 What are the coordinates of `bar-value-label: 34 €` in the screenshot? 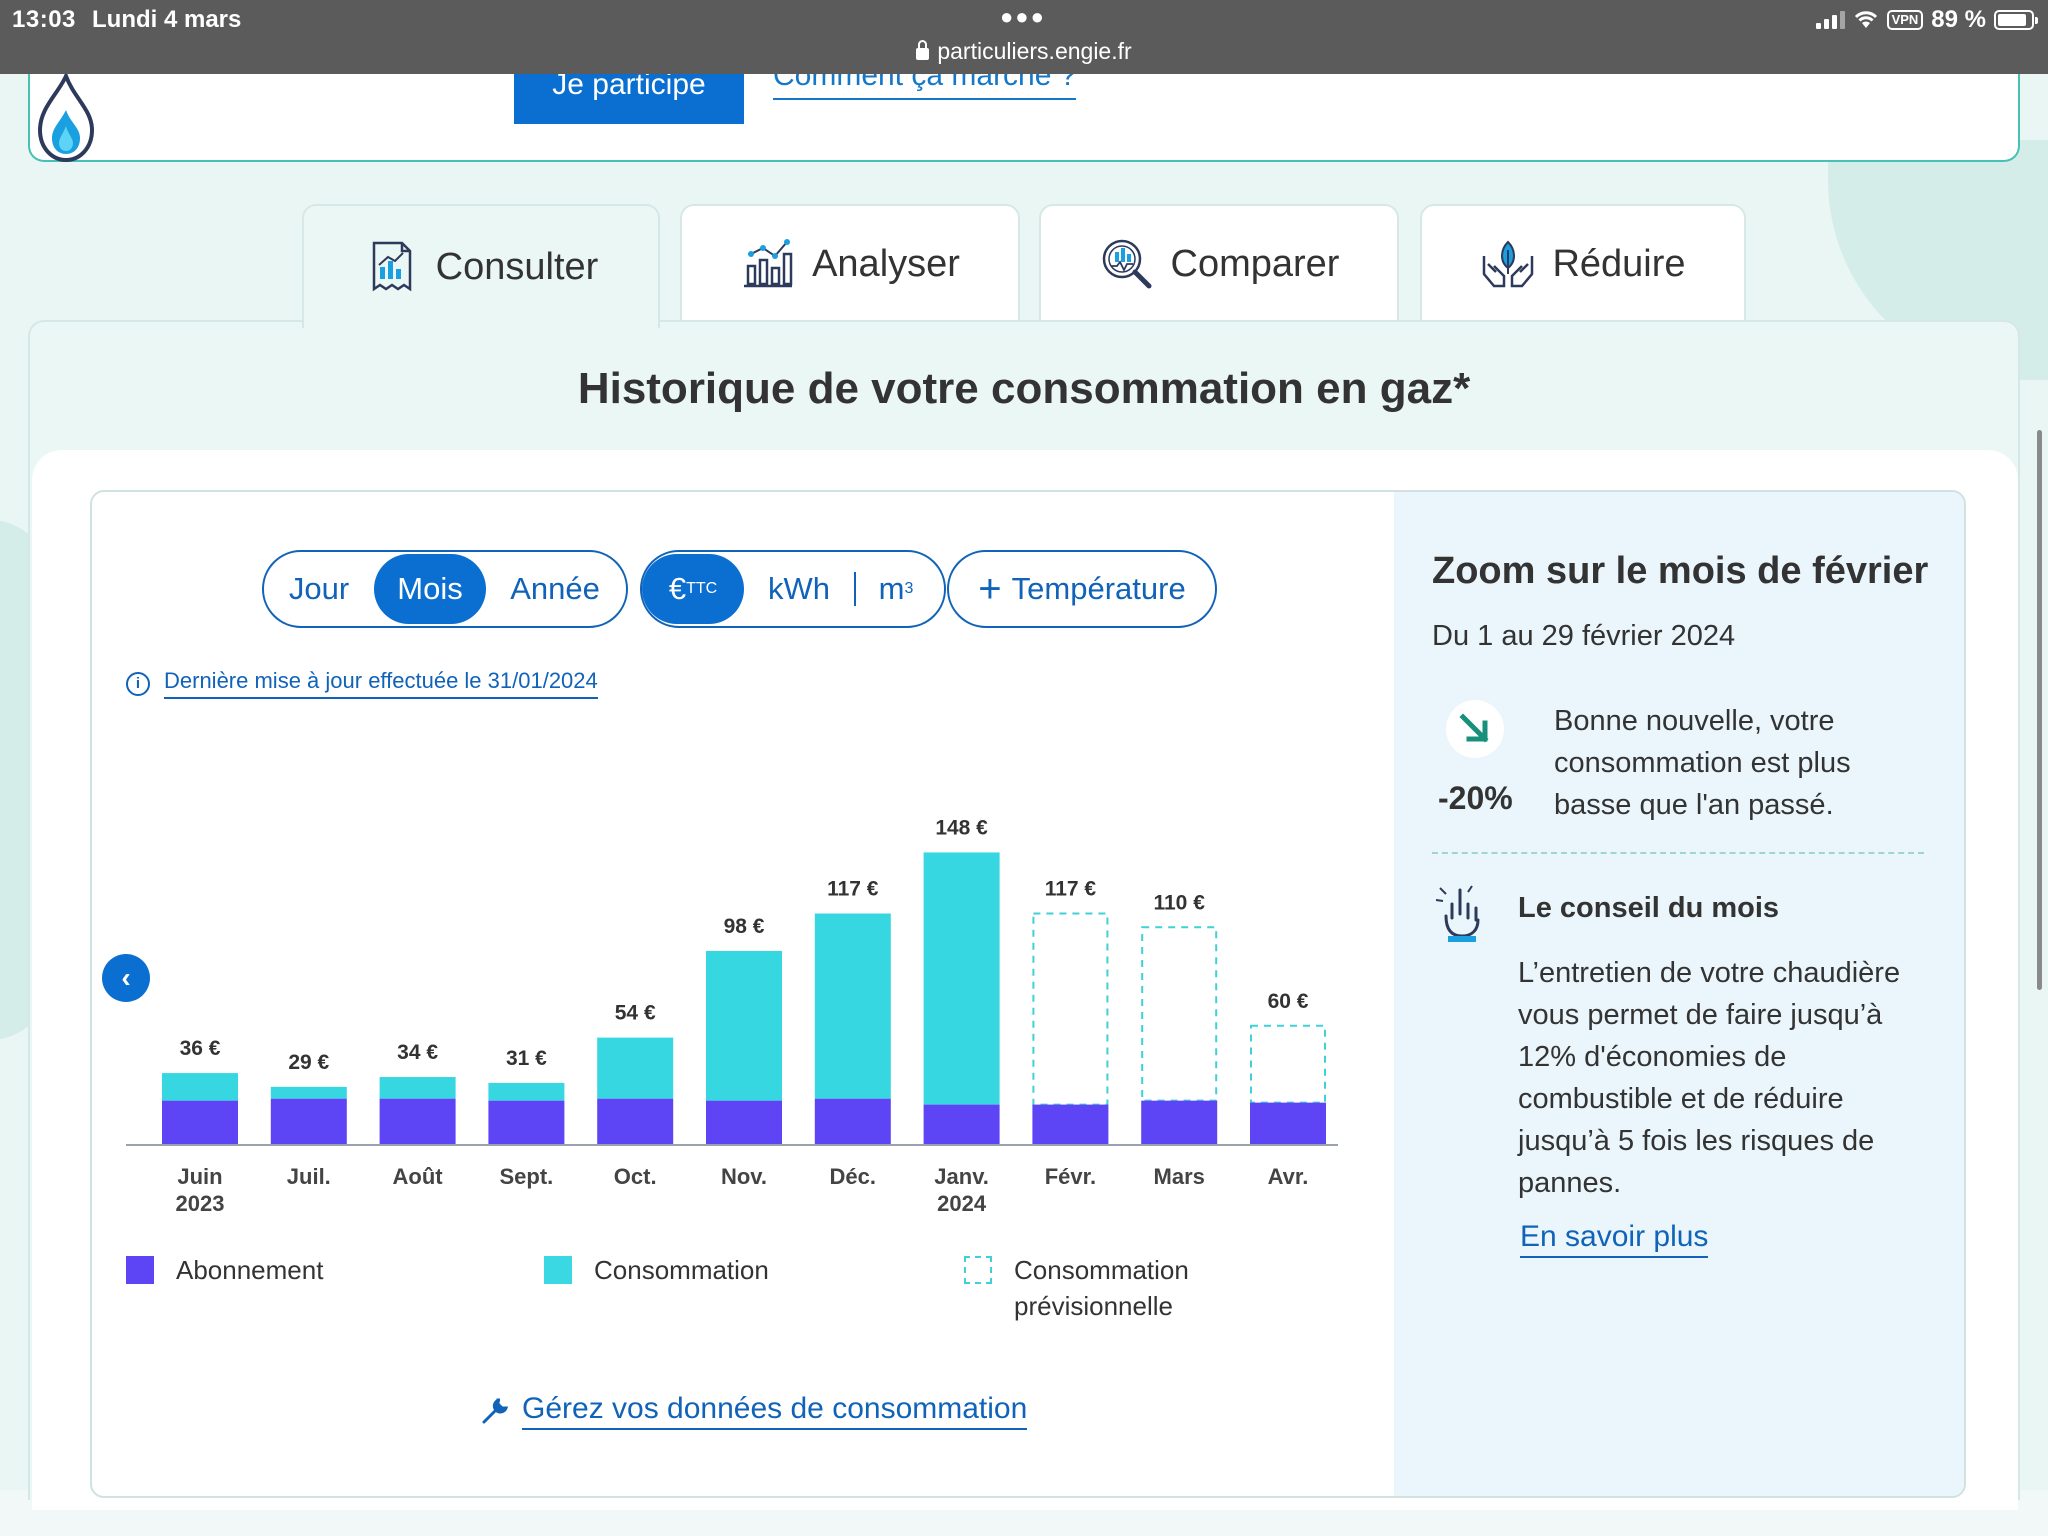 It's located at (417, 1052).